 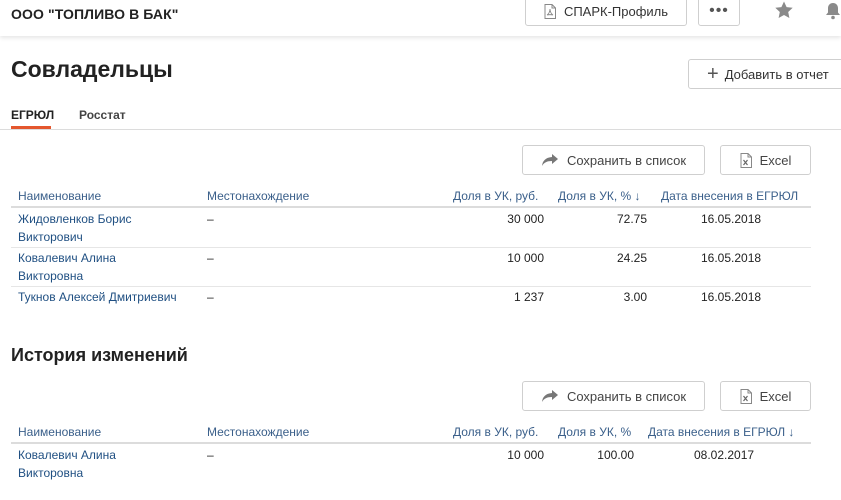 I want to click on column-header-share-rub: Доля в УК, руб., so click(x=495, y=196).